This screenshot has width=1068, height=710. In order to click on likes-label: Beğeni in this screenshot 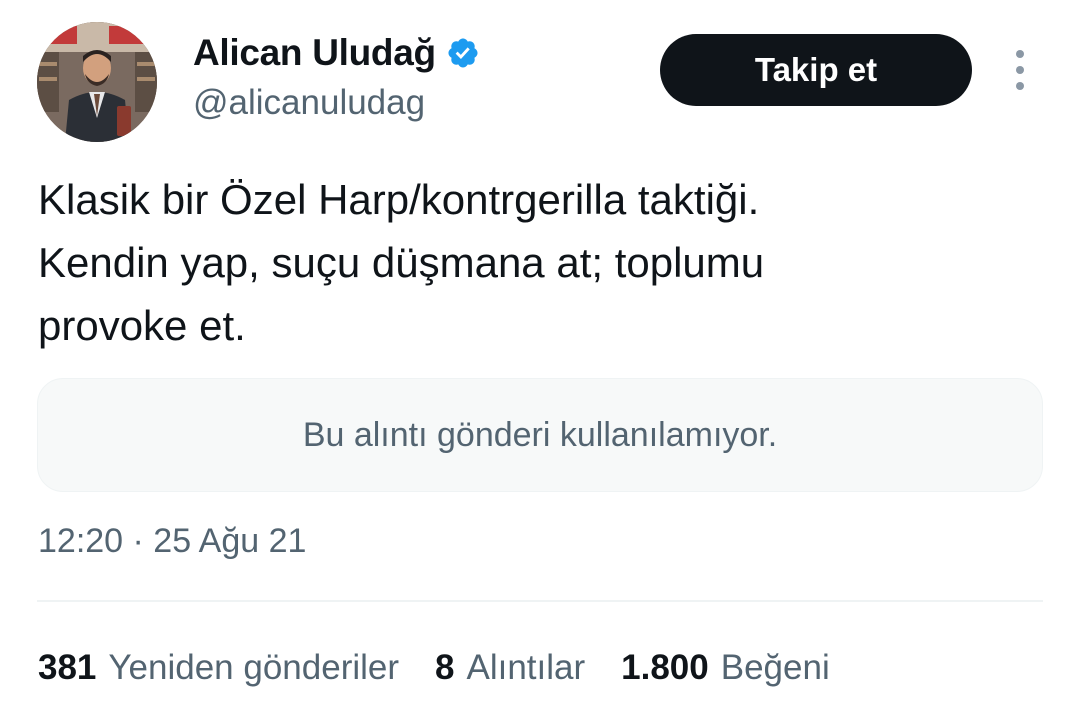, I will do `click(775, 667)`.